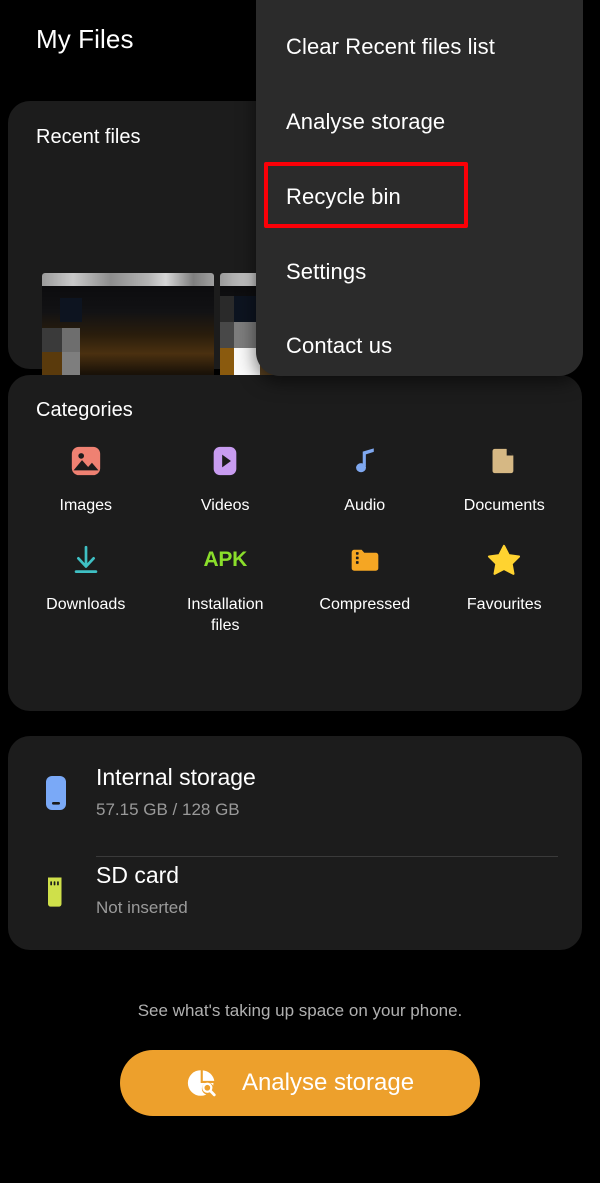 Image resolution: width=600 pixels, height=1183 pixels. Describe the element at coordinates (85, 505) in the screenshot. I see `category-label: Images` at that location.